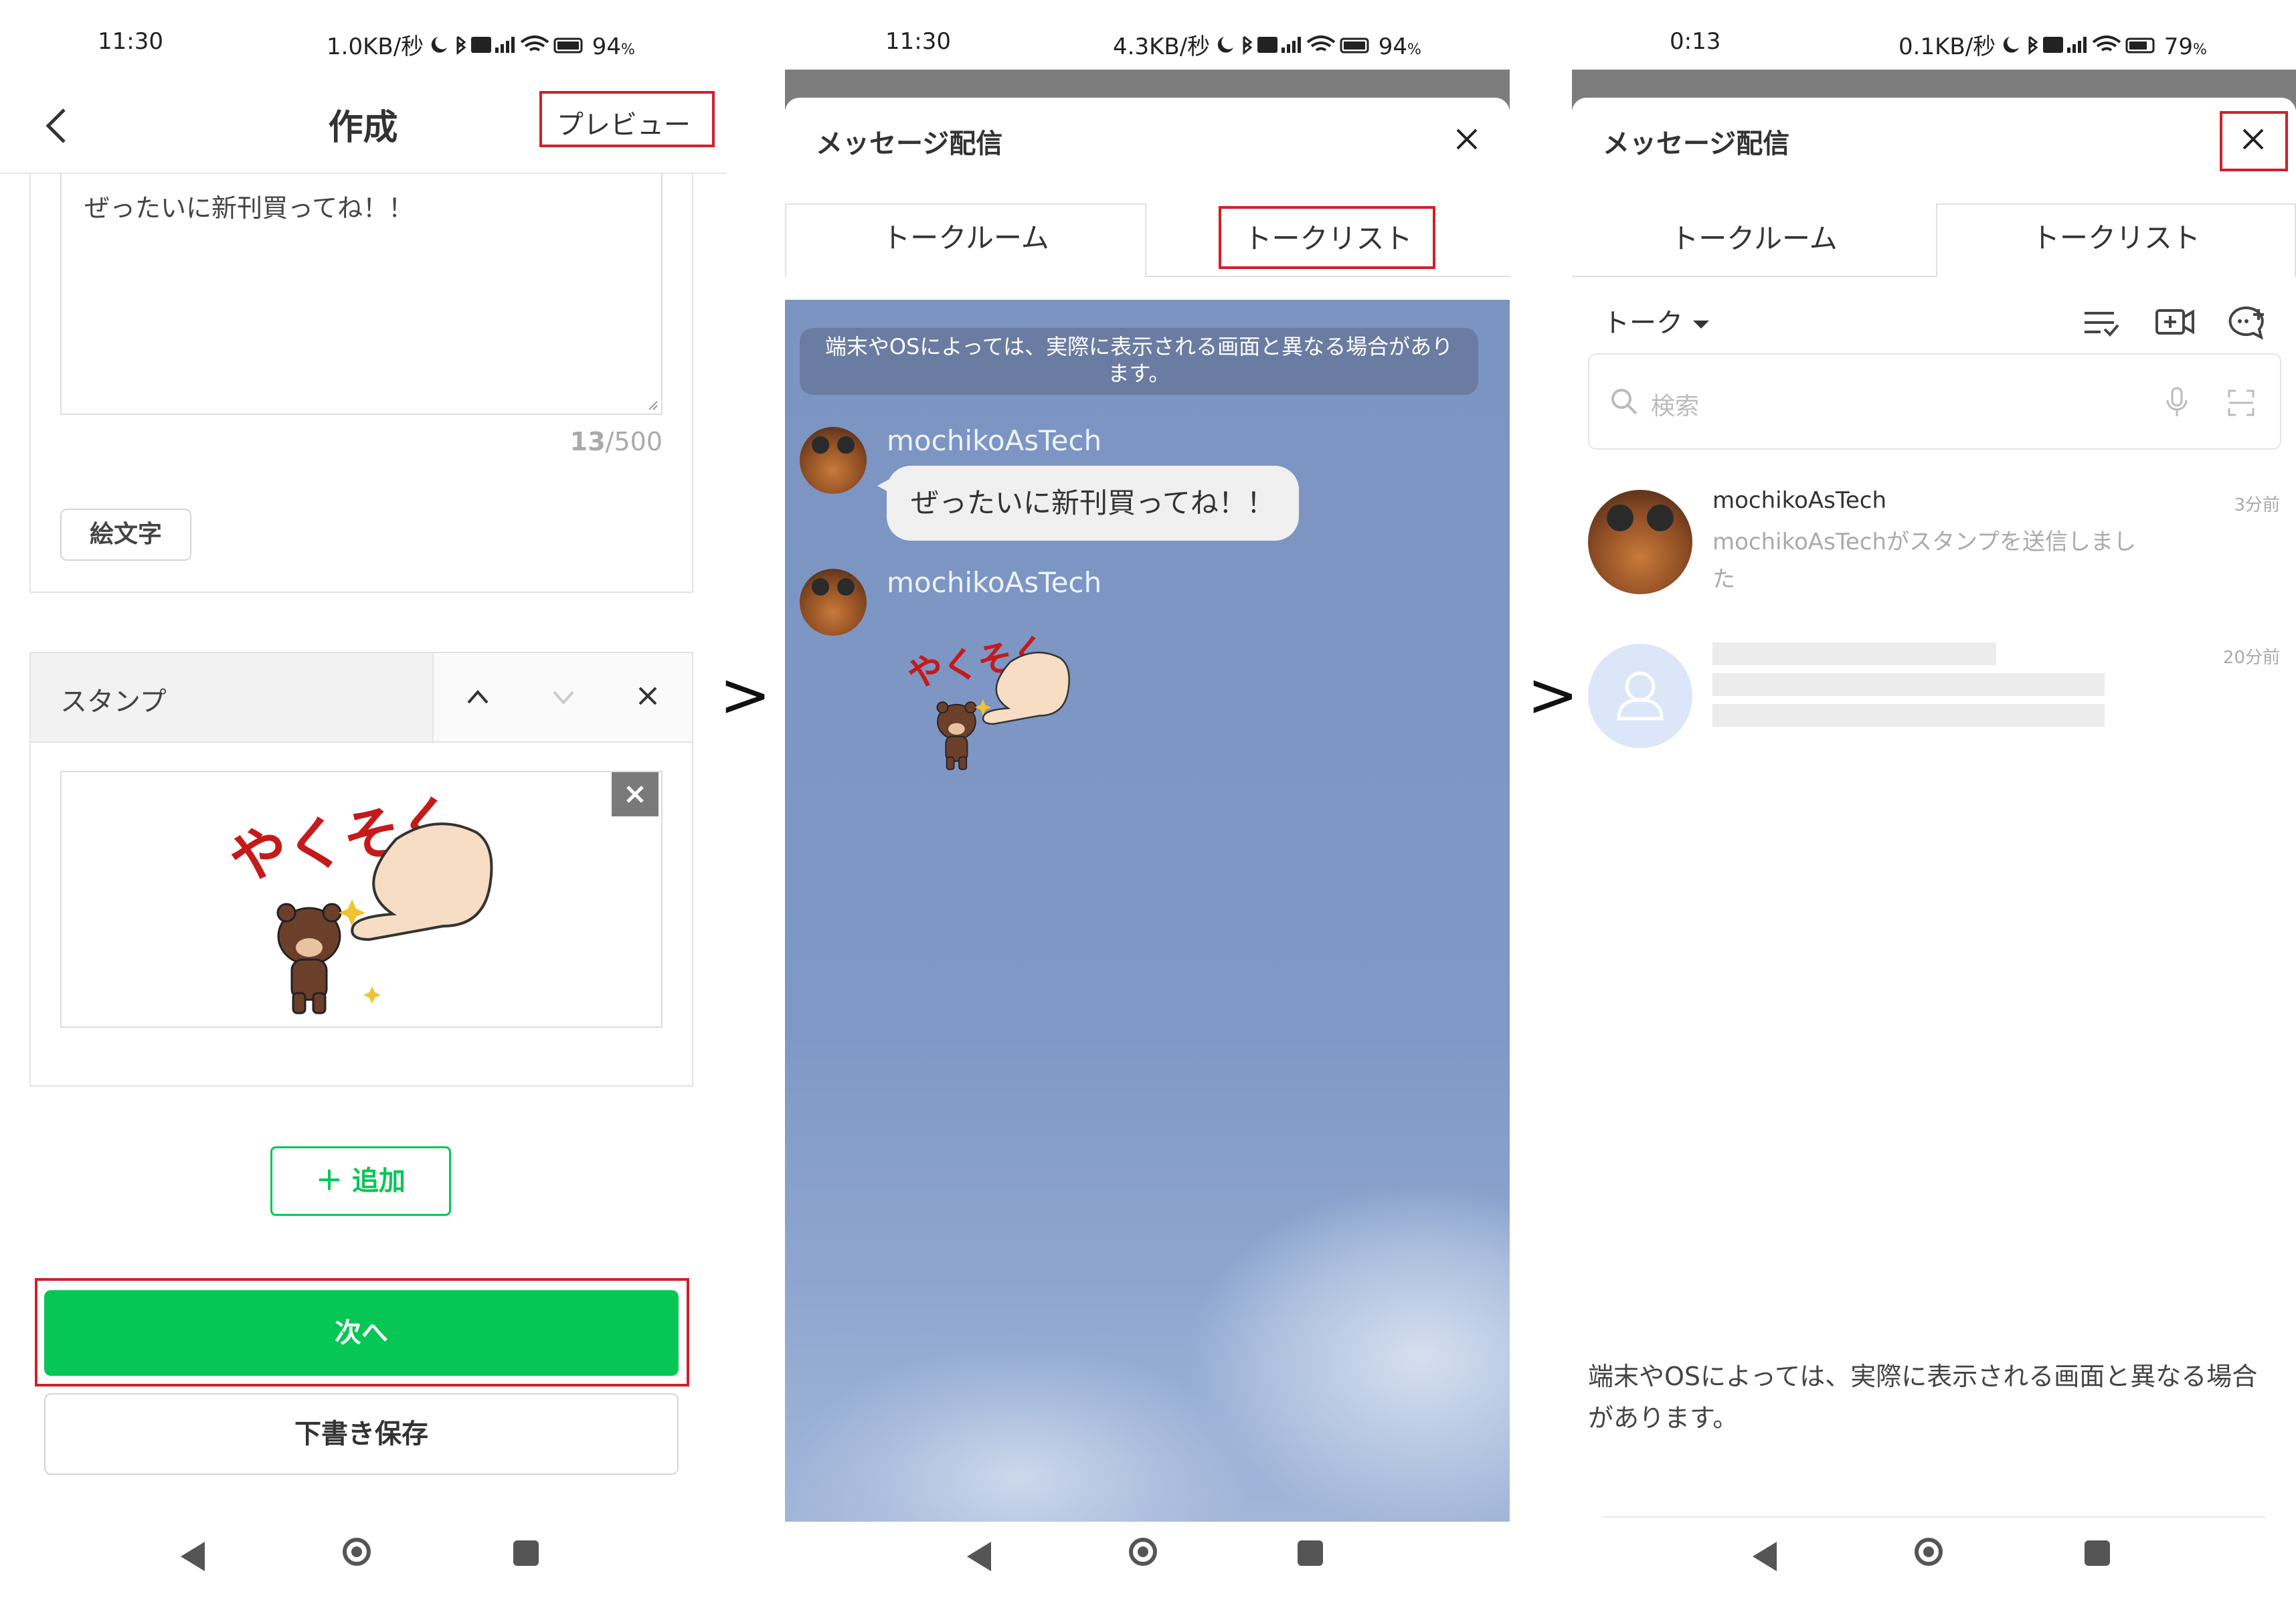 The height and width of the screenshot is (1606, 2296). I want to click on status-indicators: 0.1KB/秒 79%, so click(2052, 46).